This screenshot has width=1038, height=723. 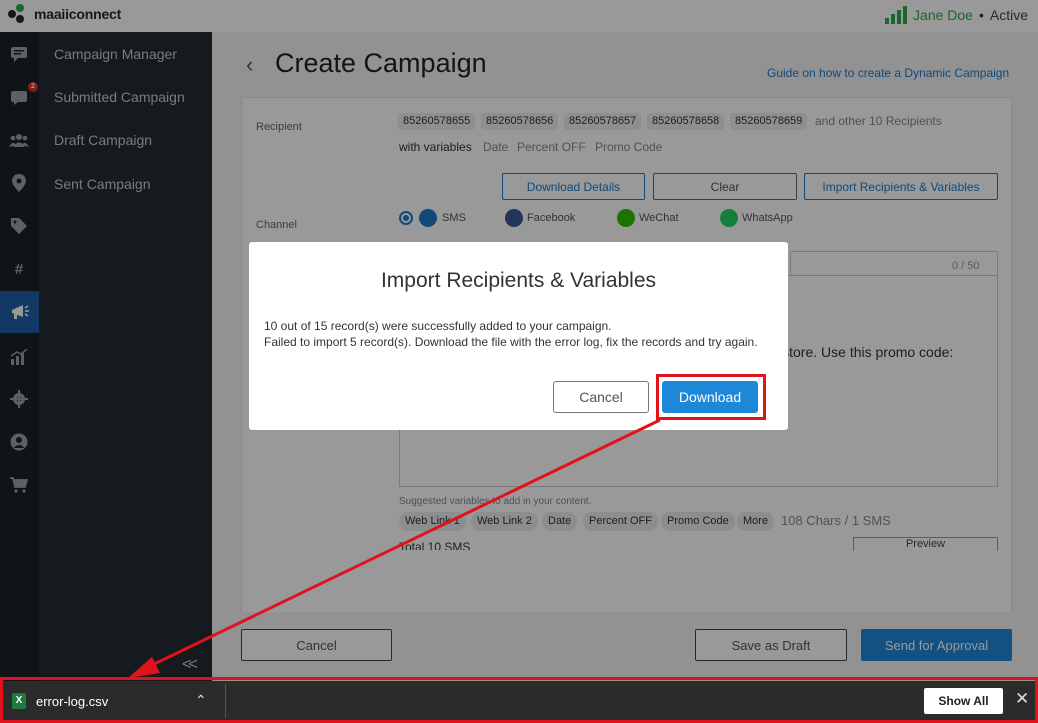 What do you see at coordinates (519, 700) in the screenshot?
I see `download-bar-highlight` at bounding box center [519, 700].